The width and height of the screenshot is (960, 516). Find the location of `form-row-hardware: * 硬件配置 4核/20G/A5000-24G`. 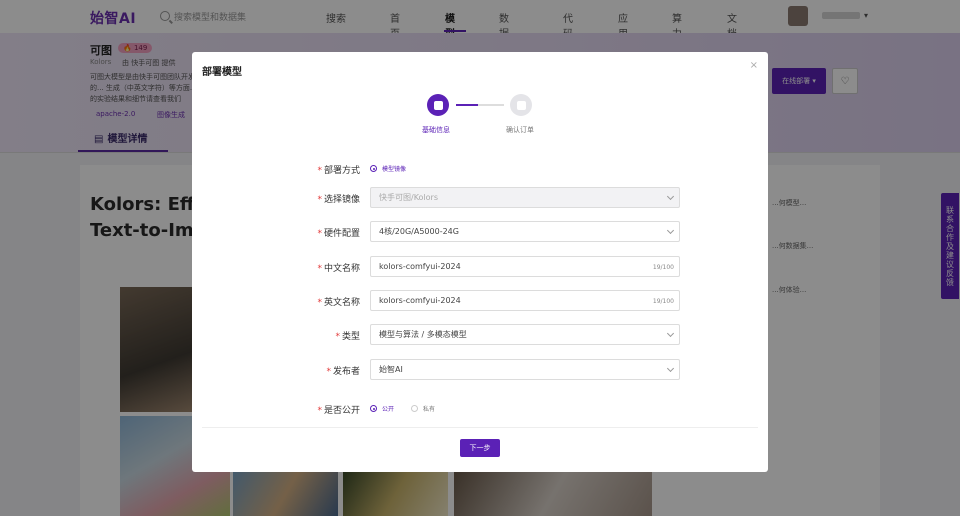

form-row-hardware: * 硬件配置 4核/20G/A5000-24G is located at coordinates (480, 232).